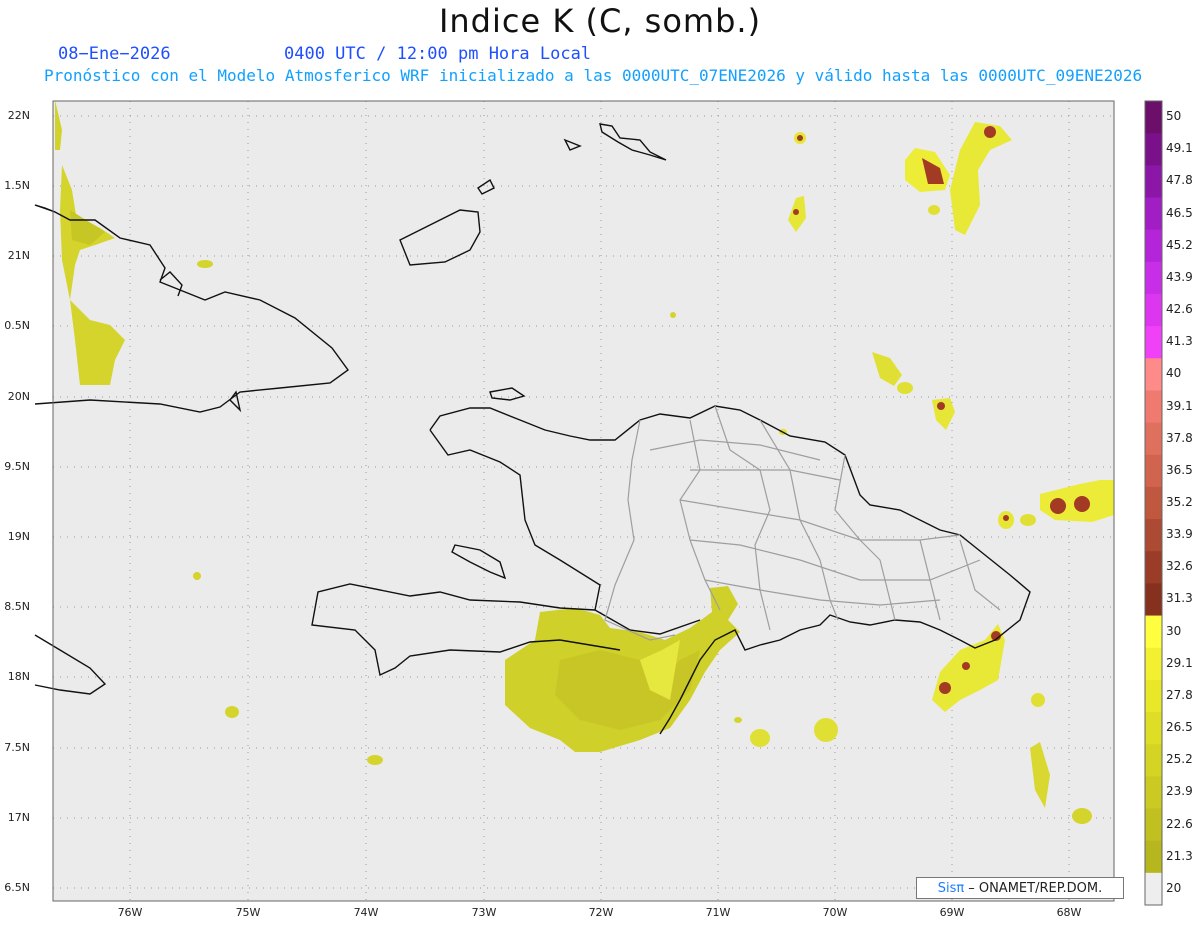  What do you see at coordinates (952, 912) in the screenshot?
I see `lon-label: 69W` at bounding box center [952, 912].